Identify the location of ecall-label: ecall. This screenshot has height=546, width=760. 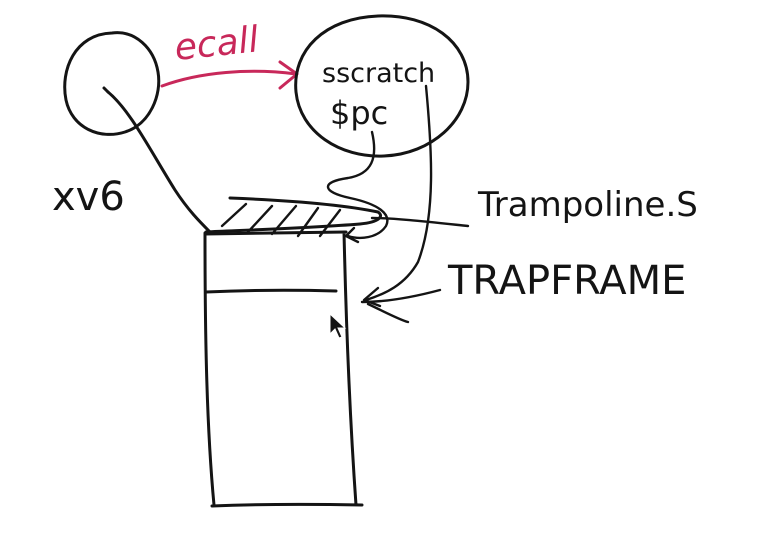
(217, 44).